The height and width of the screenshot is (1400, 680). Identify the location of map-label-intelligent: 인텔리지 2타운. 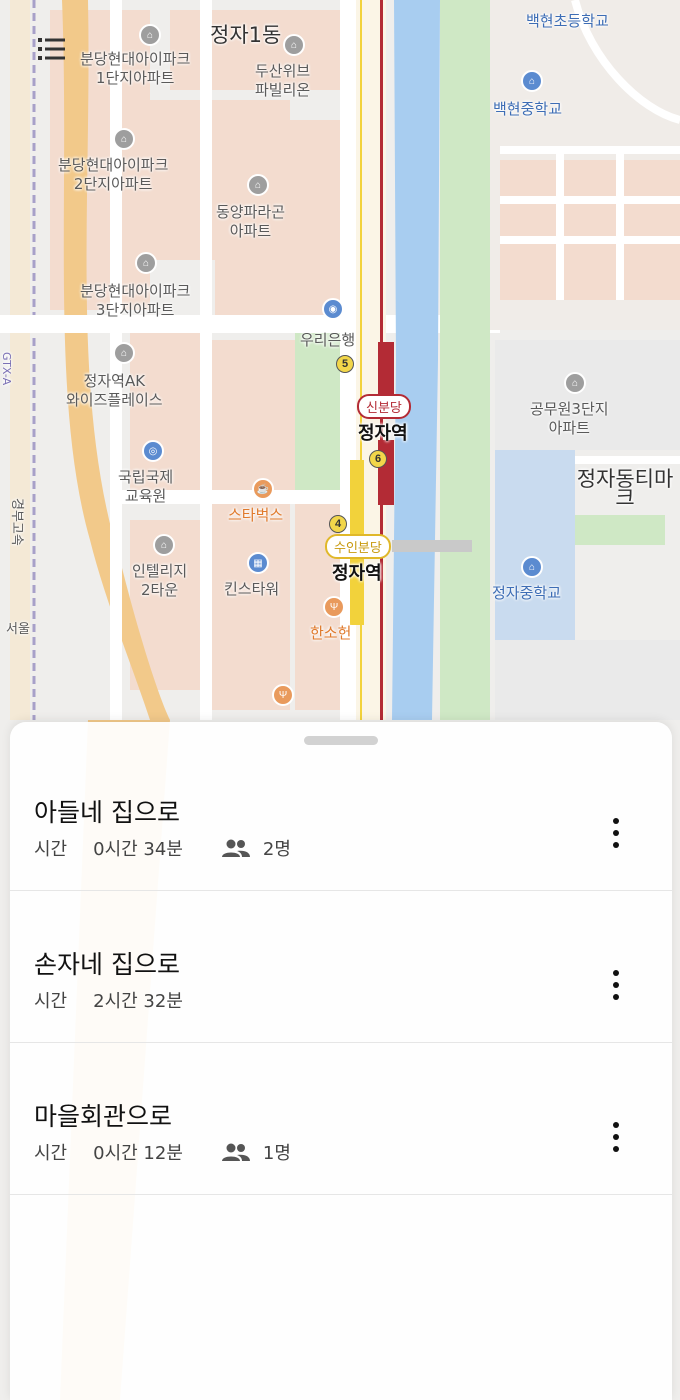
(160, 580).